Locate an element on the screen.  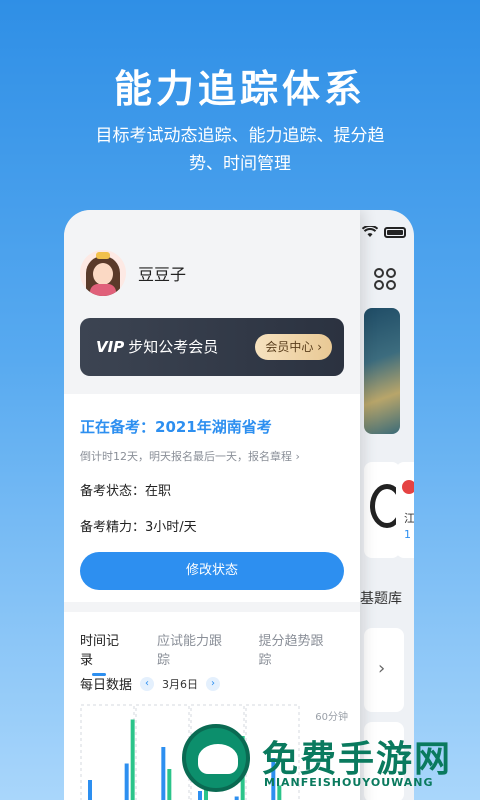
tab-bar: 时间记录 应试能力跟踪 提分趋势跟踪 is located at coordinates (220, 653).